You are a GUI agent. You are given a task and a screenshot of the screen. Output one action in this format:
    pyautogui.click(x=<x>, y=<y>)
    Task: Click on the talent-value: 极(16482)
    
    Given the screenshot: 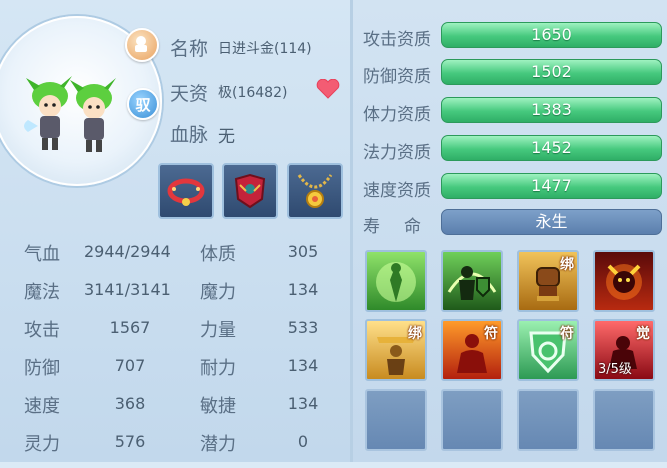 What is the action you would take?
    pyautogui.click(x=253, y=93)
    